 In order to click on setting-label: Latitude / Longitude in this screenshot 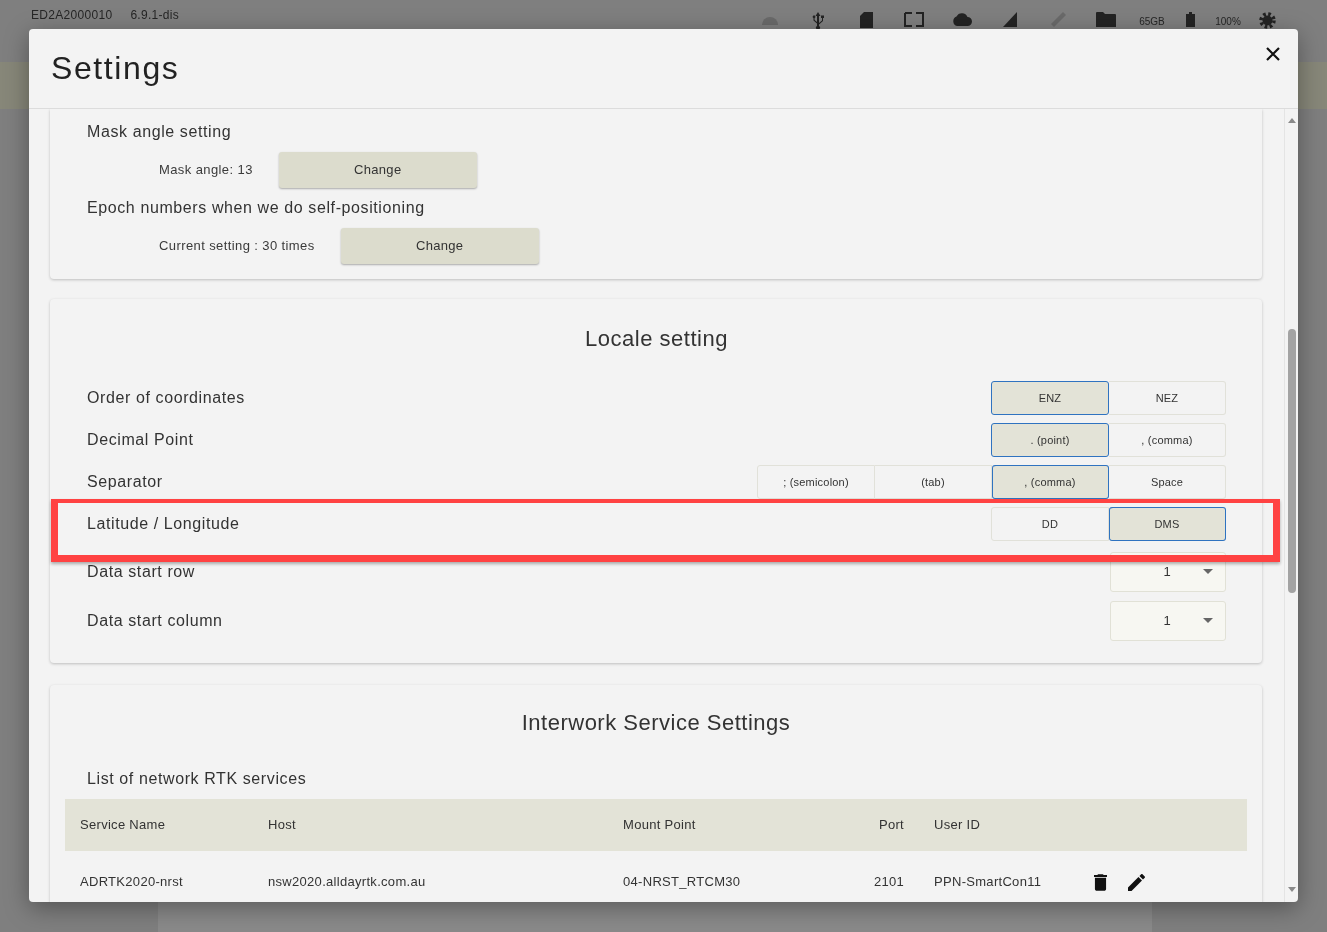, I will do `click(163, 524)`.